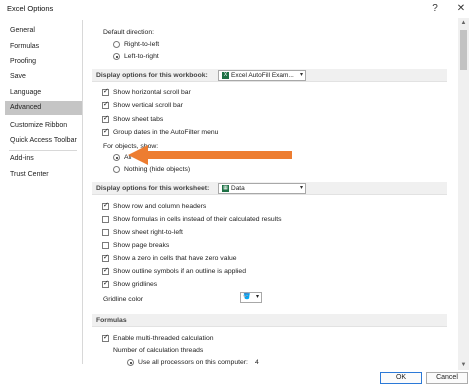 The image size is (474, 389). What do you see at coordinates (43, 108) in the screenshot?
I see `sidebar-item-advanced: Advanced` at bounding box center [43, 108].